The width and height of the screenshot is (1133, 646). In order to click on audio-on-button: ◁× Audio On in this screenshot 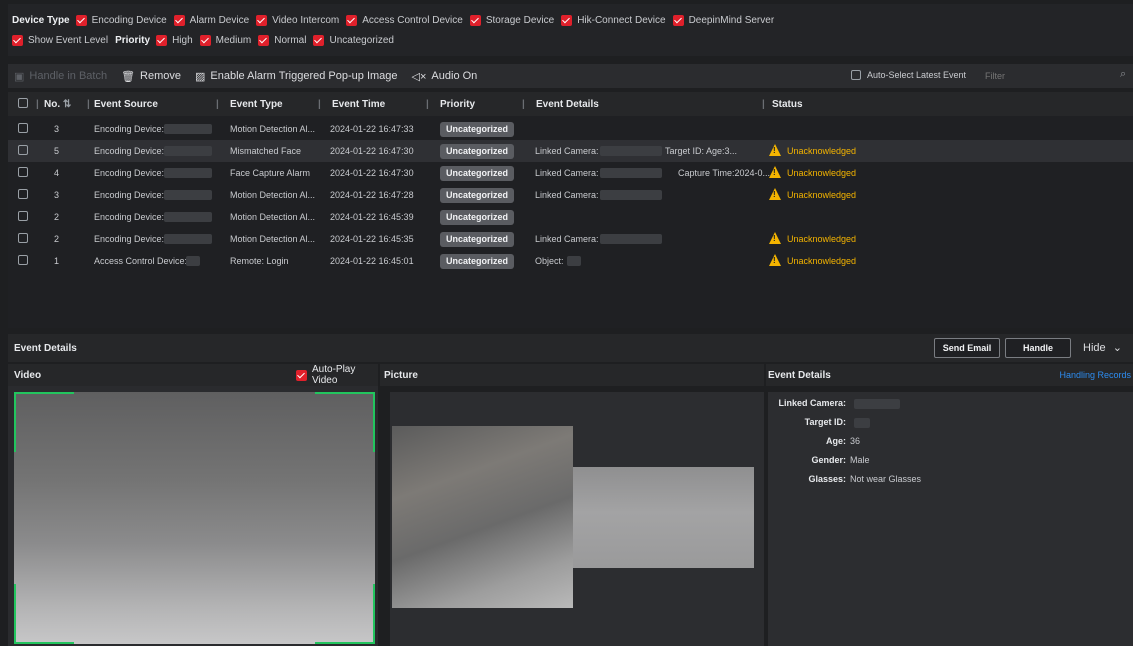, I will do `click(445, 76)`.